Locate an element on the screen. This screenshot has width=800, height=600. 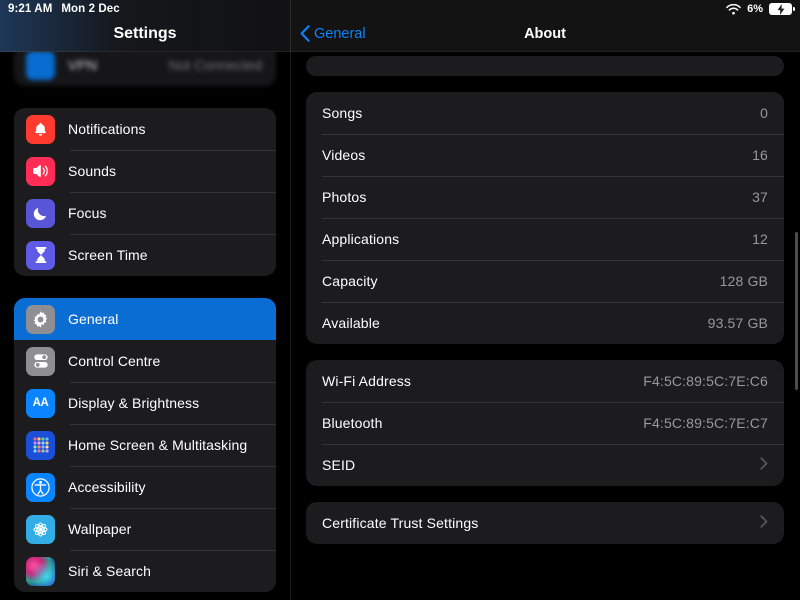
sidebar-item-label: Siri & Search is located at coordinates (109, 571).